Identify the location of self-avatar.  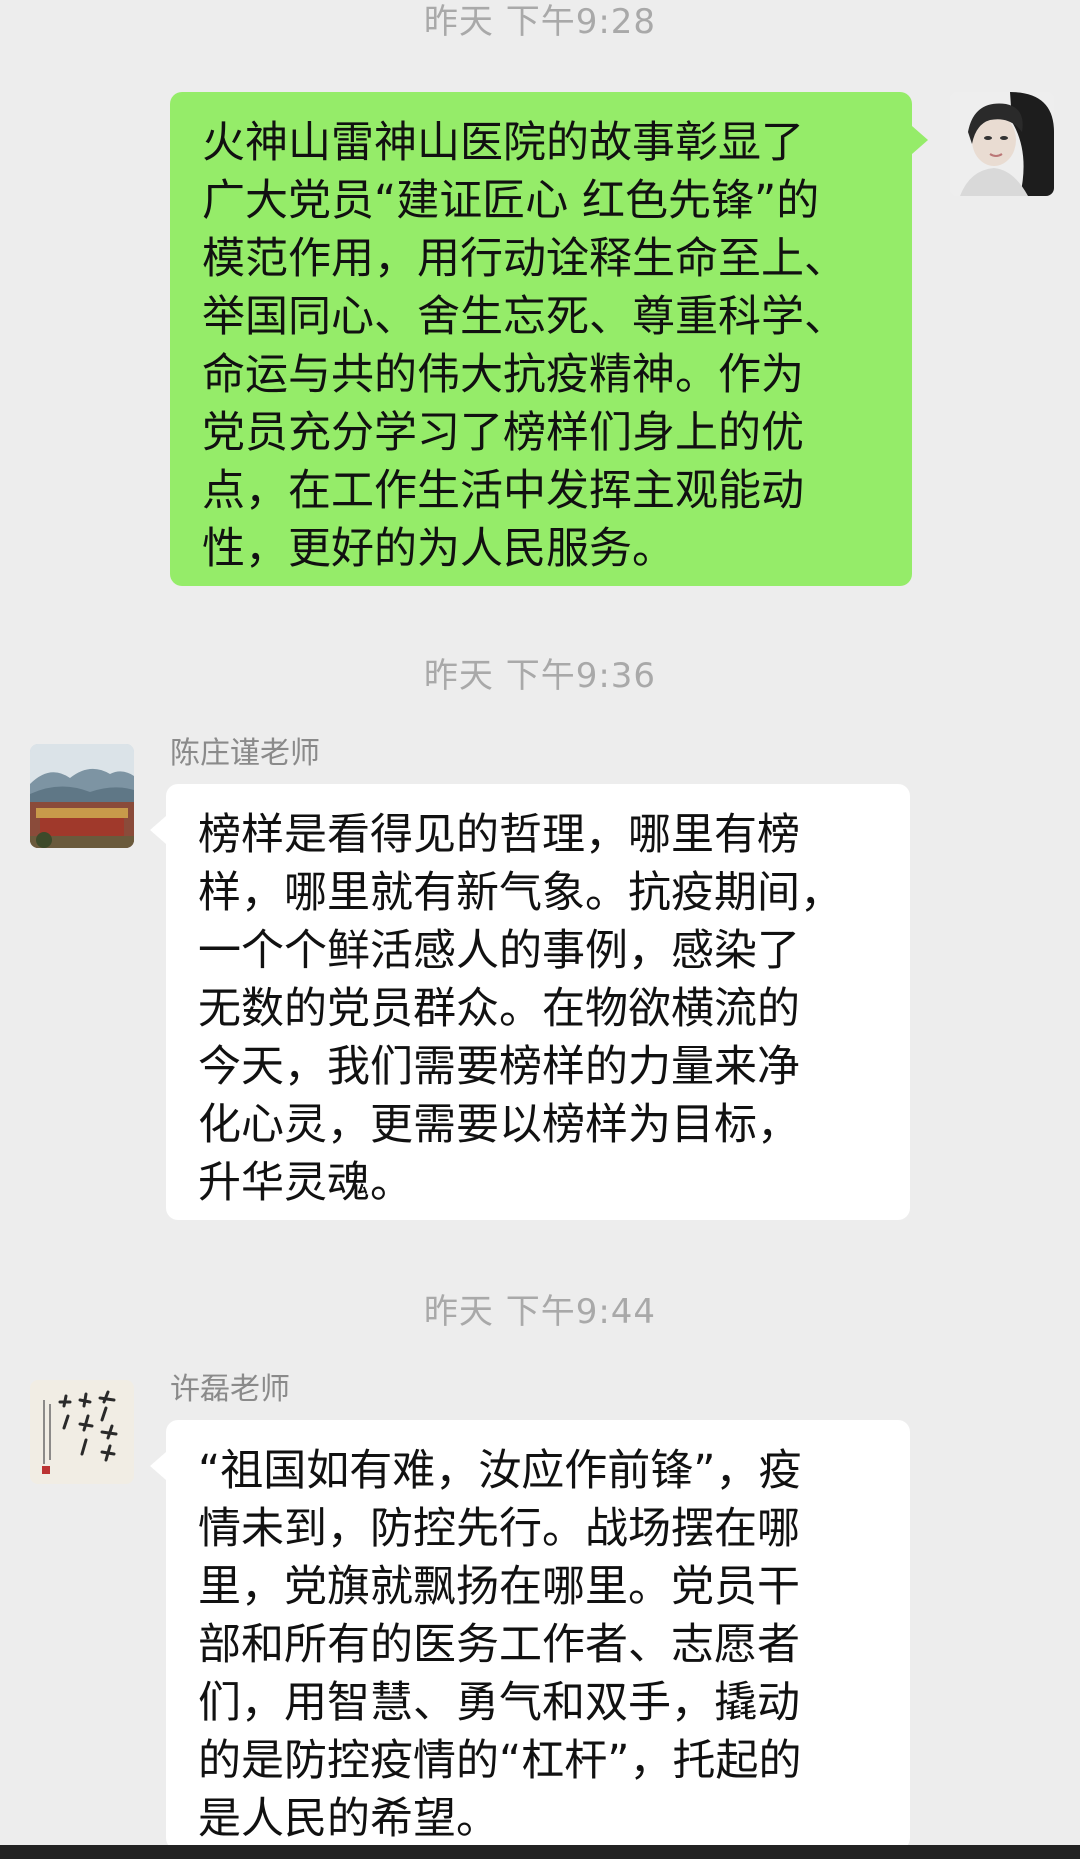
(1002, 144).